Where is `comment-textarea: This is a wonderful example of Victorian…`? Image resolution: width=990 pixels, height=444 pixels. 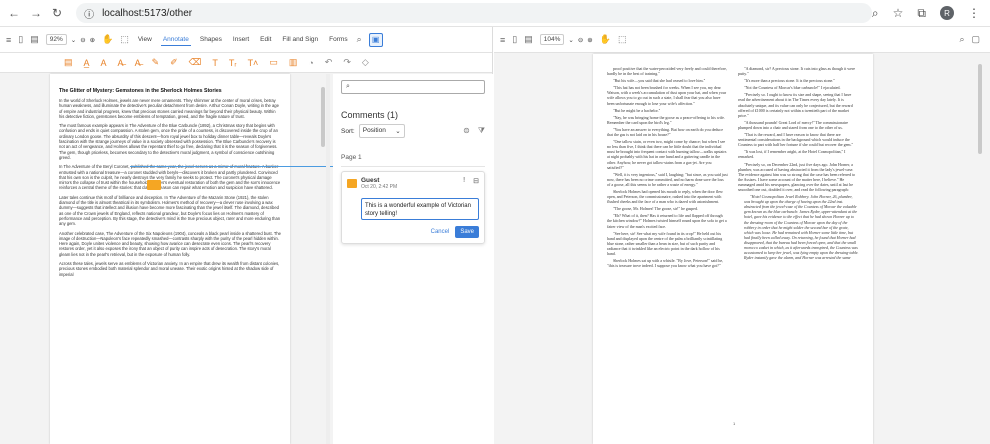 comment-textarea: This is a wonderful example of Victorian… is located at coordinates (420, 209).